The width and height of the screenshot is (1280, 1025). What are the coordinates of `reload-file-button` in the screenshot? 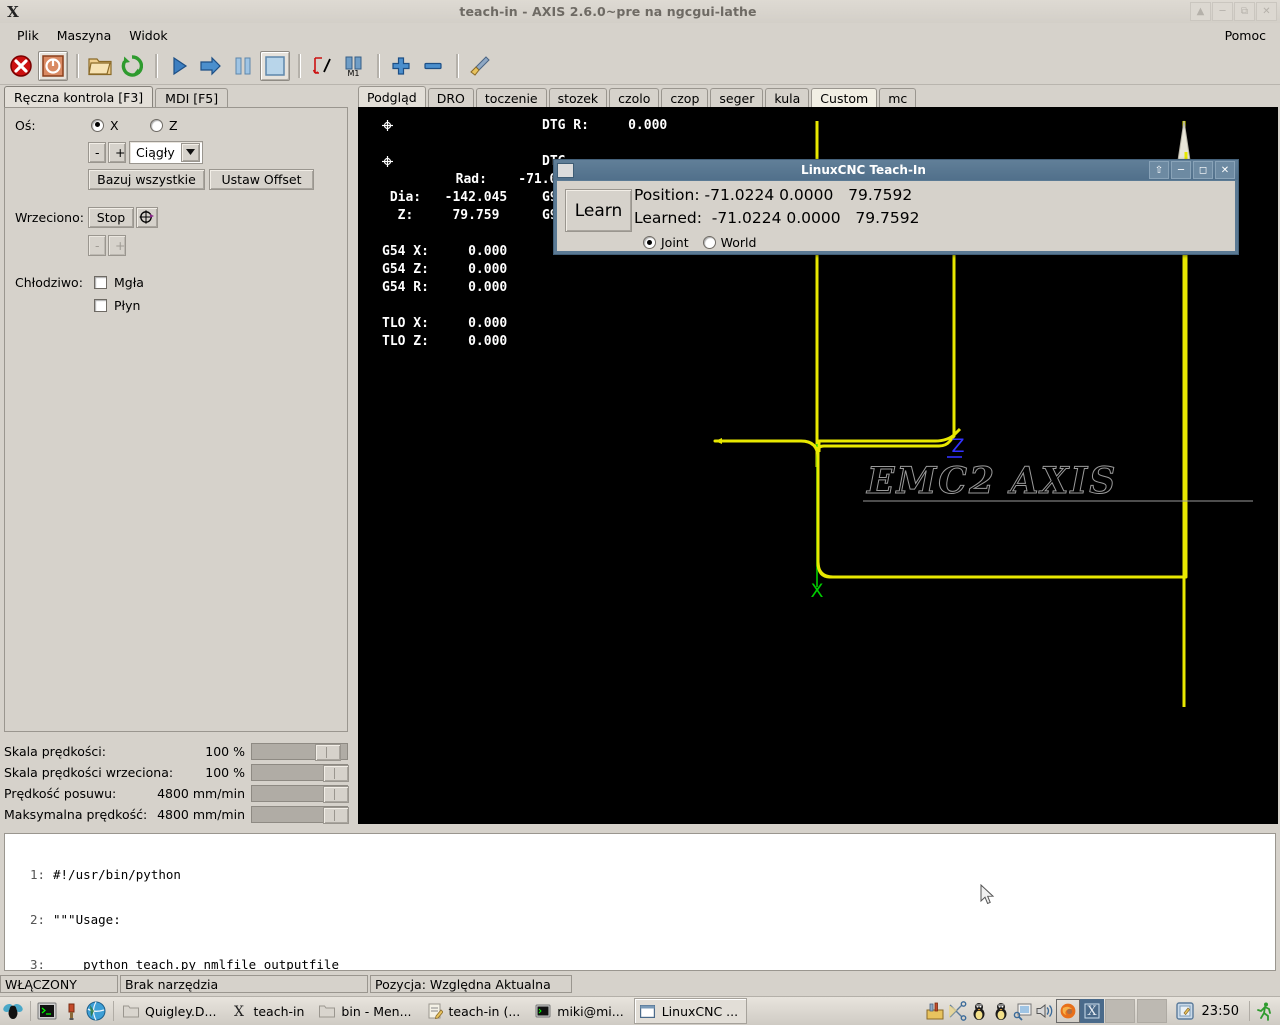 It's located at (132, 66).